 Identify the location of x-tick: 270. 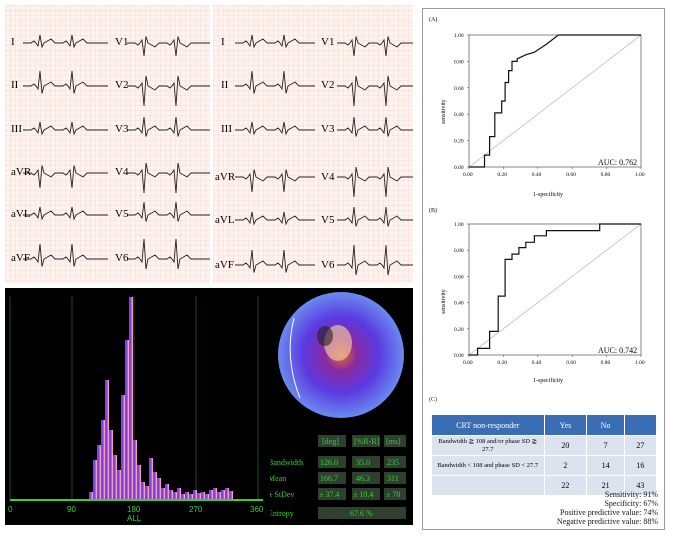
(196, 509).